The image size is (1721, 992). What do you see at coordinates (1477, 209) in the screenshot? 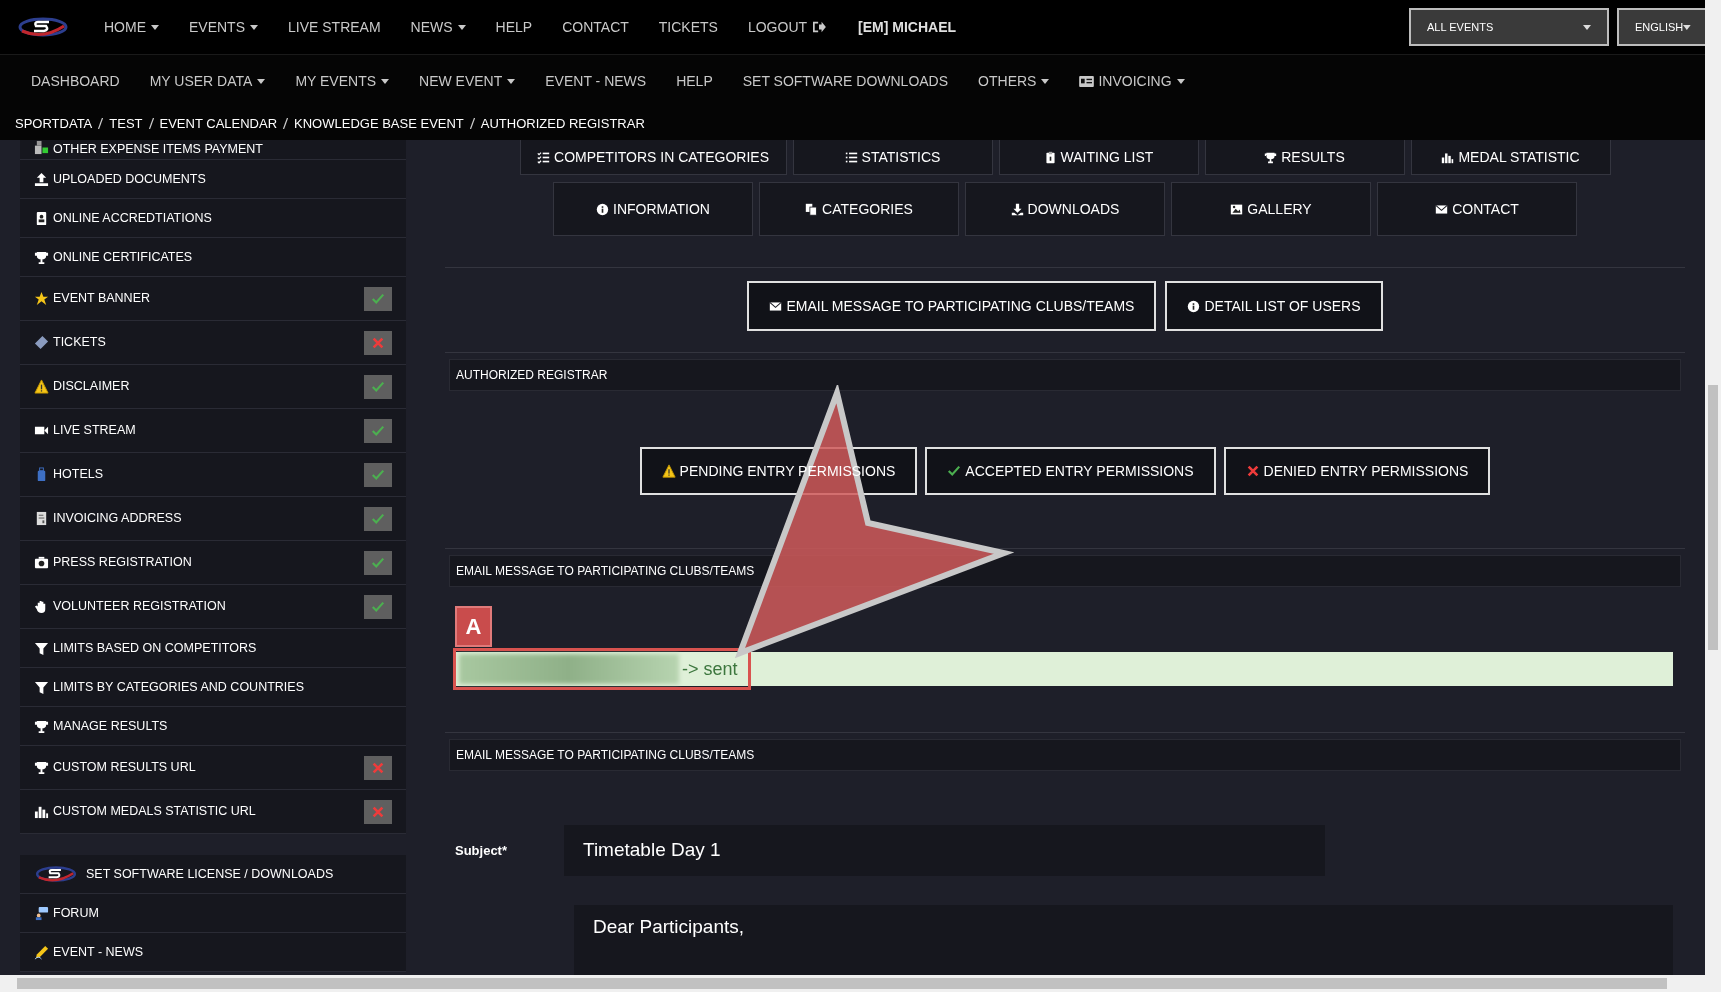
I see `event-tab: CONTACT` at bounding box center [1477, 209].